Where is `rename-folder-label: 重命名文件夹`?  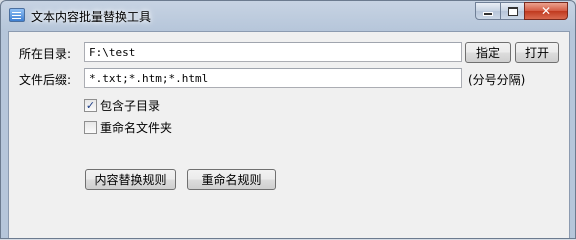
rename-folder-label: 重命名文件夹 is located at coordinates (136, 128).